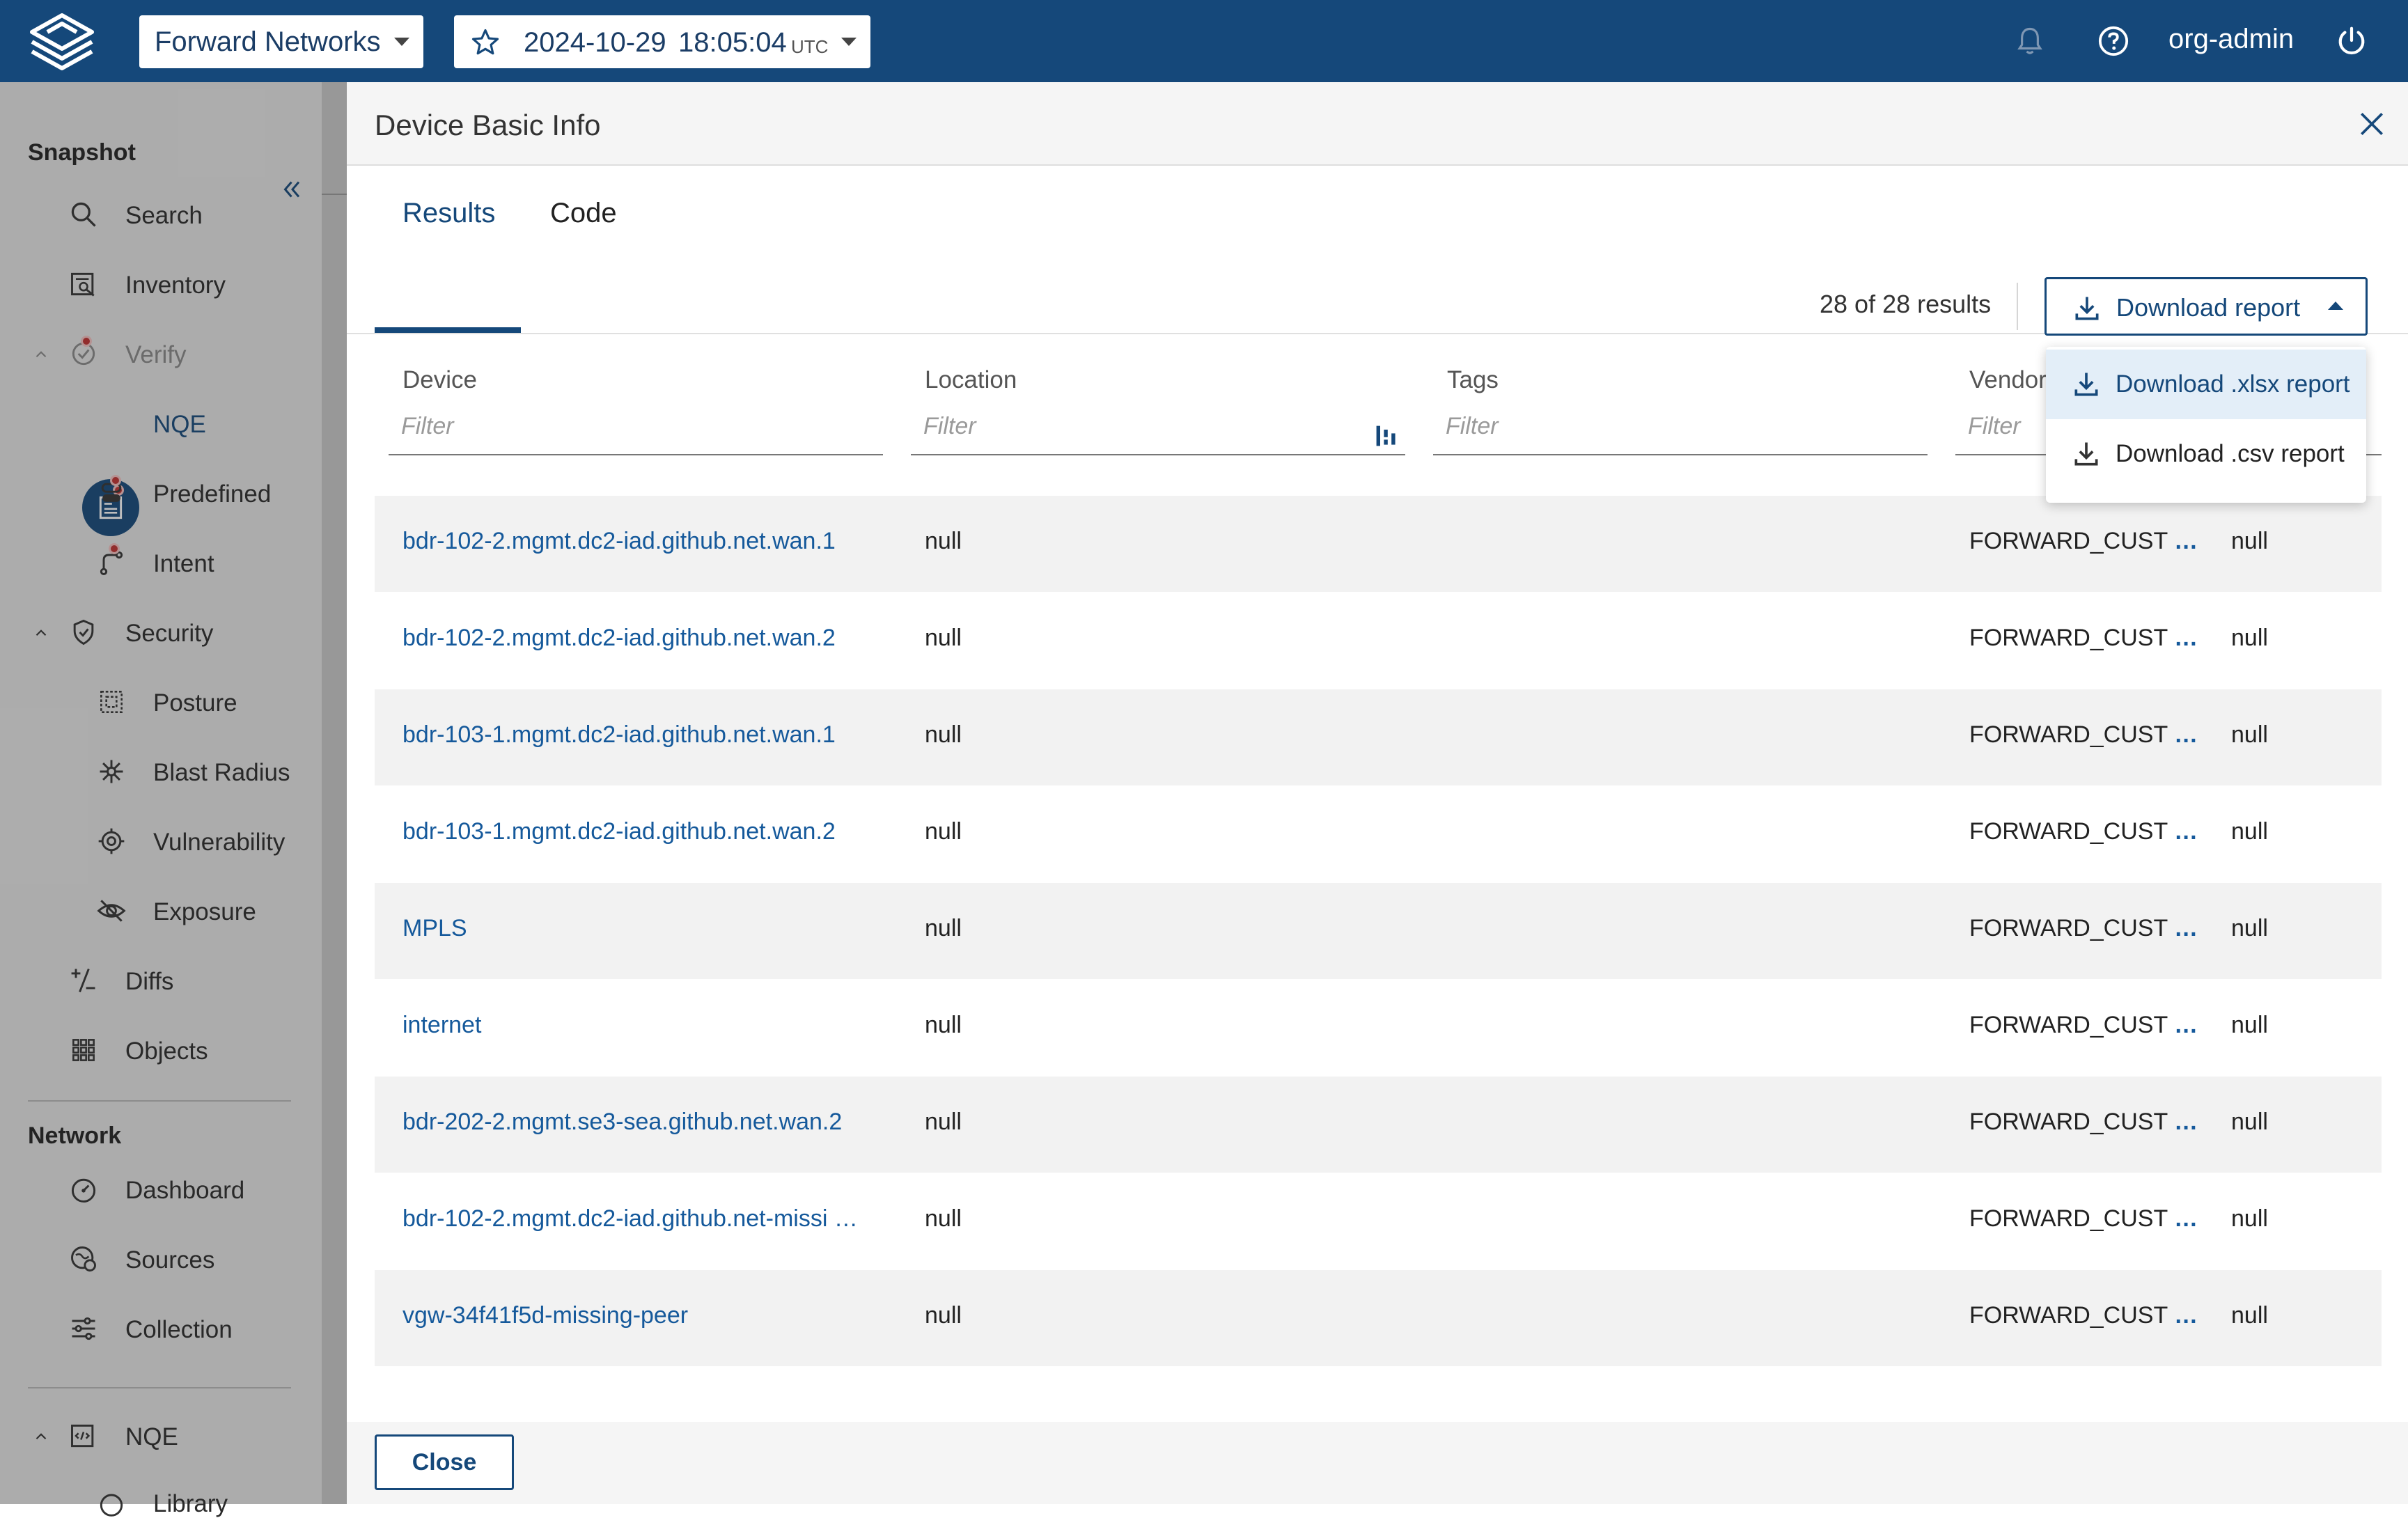 Image resolution: width=2408 pixels, height=1518 pixels. What do you see at coordinates (2008, 380) in the screenshot?
I see `column-header-vendor: Vendor` at bounding box center [2008, 380].